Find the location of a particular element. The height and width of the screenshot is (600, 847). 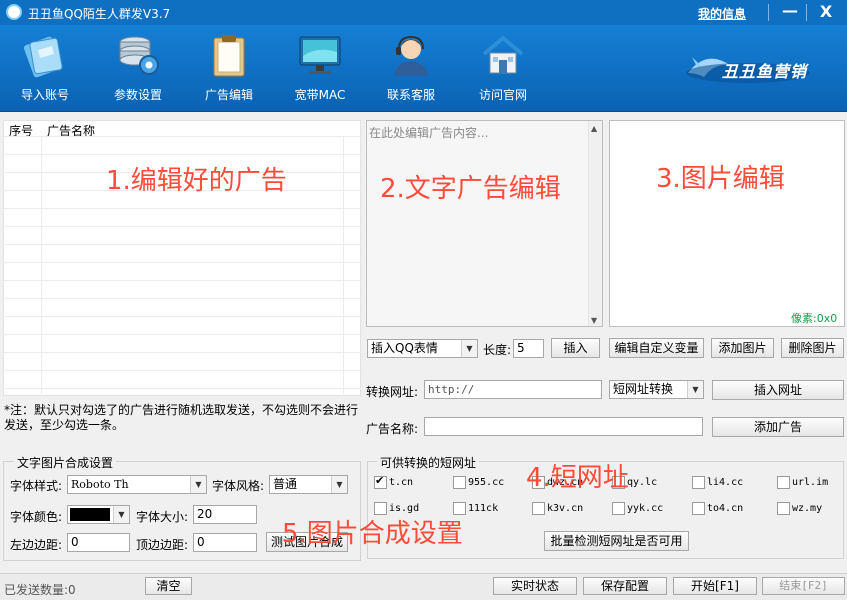

ad-name-label: 广告名称: is located at coordinates (392, 429).